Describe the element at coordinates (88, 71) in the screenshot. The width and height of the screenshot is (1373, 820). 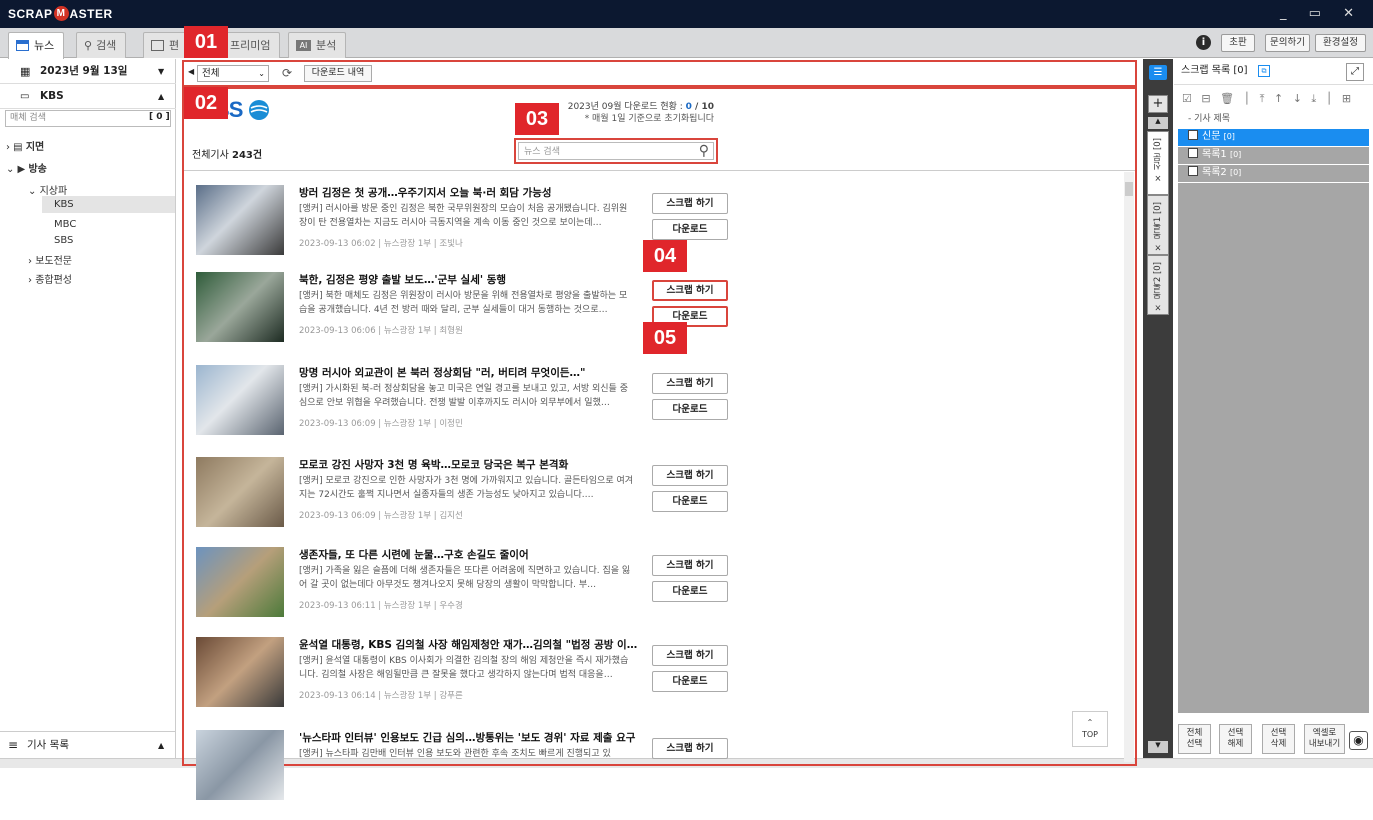
I see `date-selector: ▦ 2023년 9월 13일 ▼` at that location.